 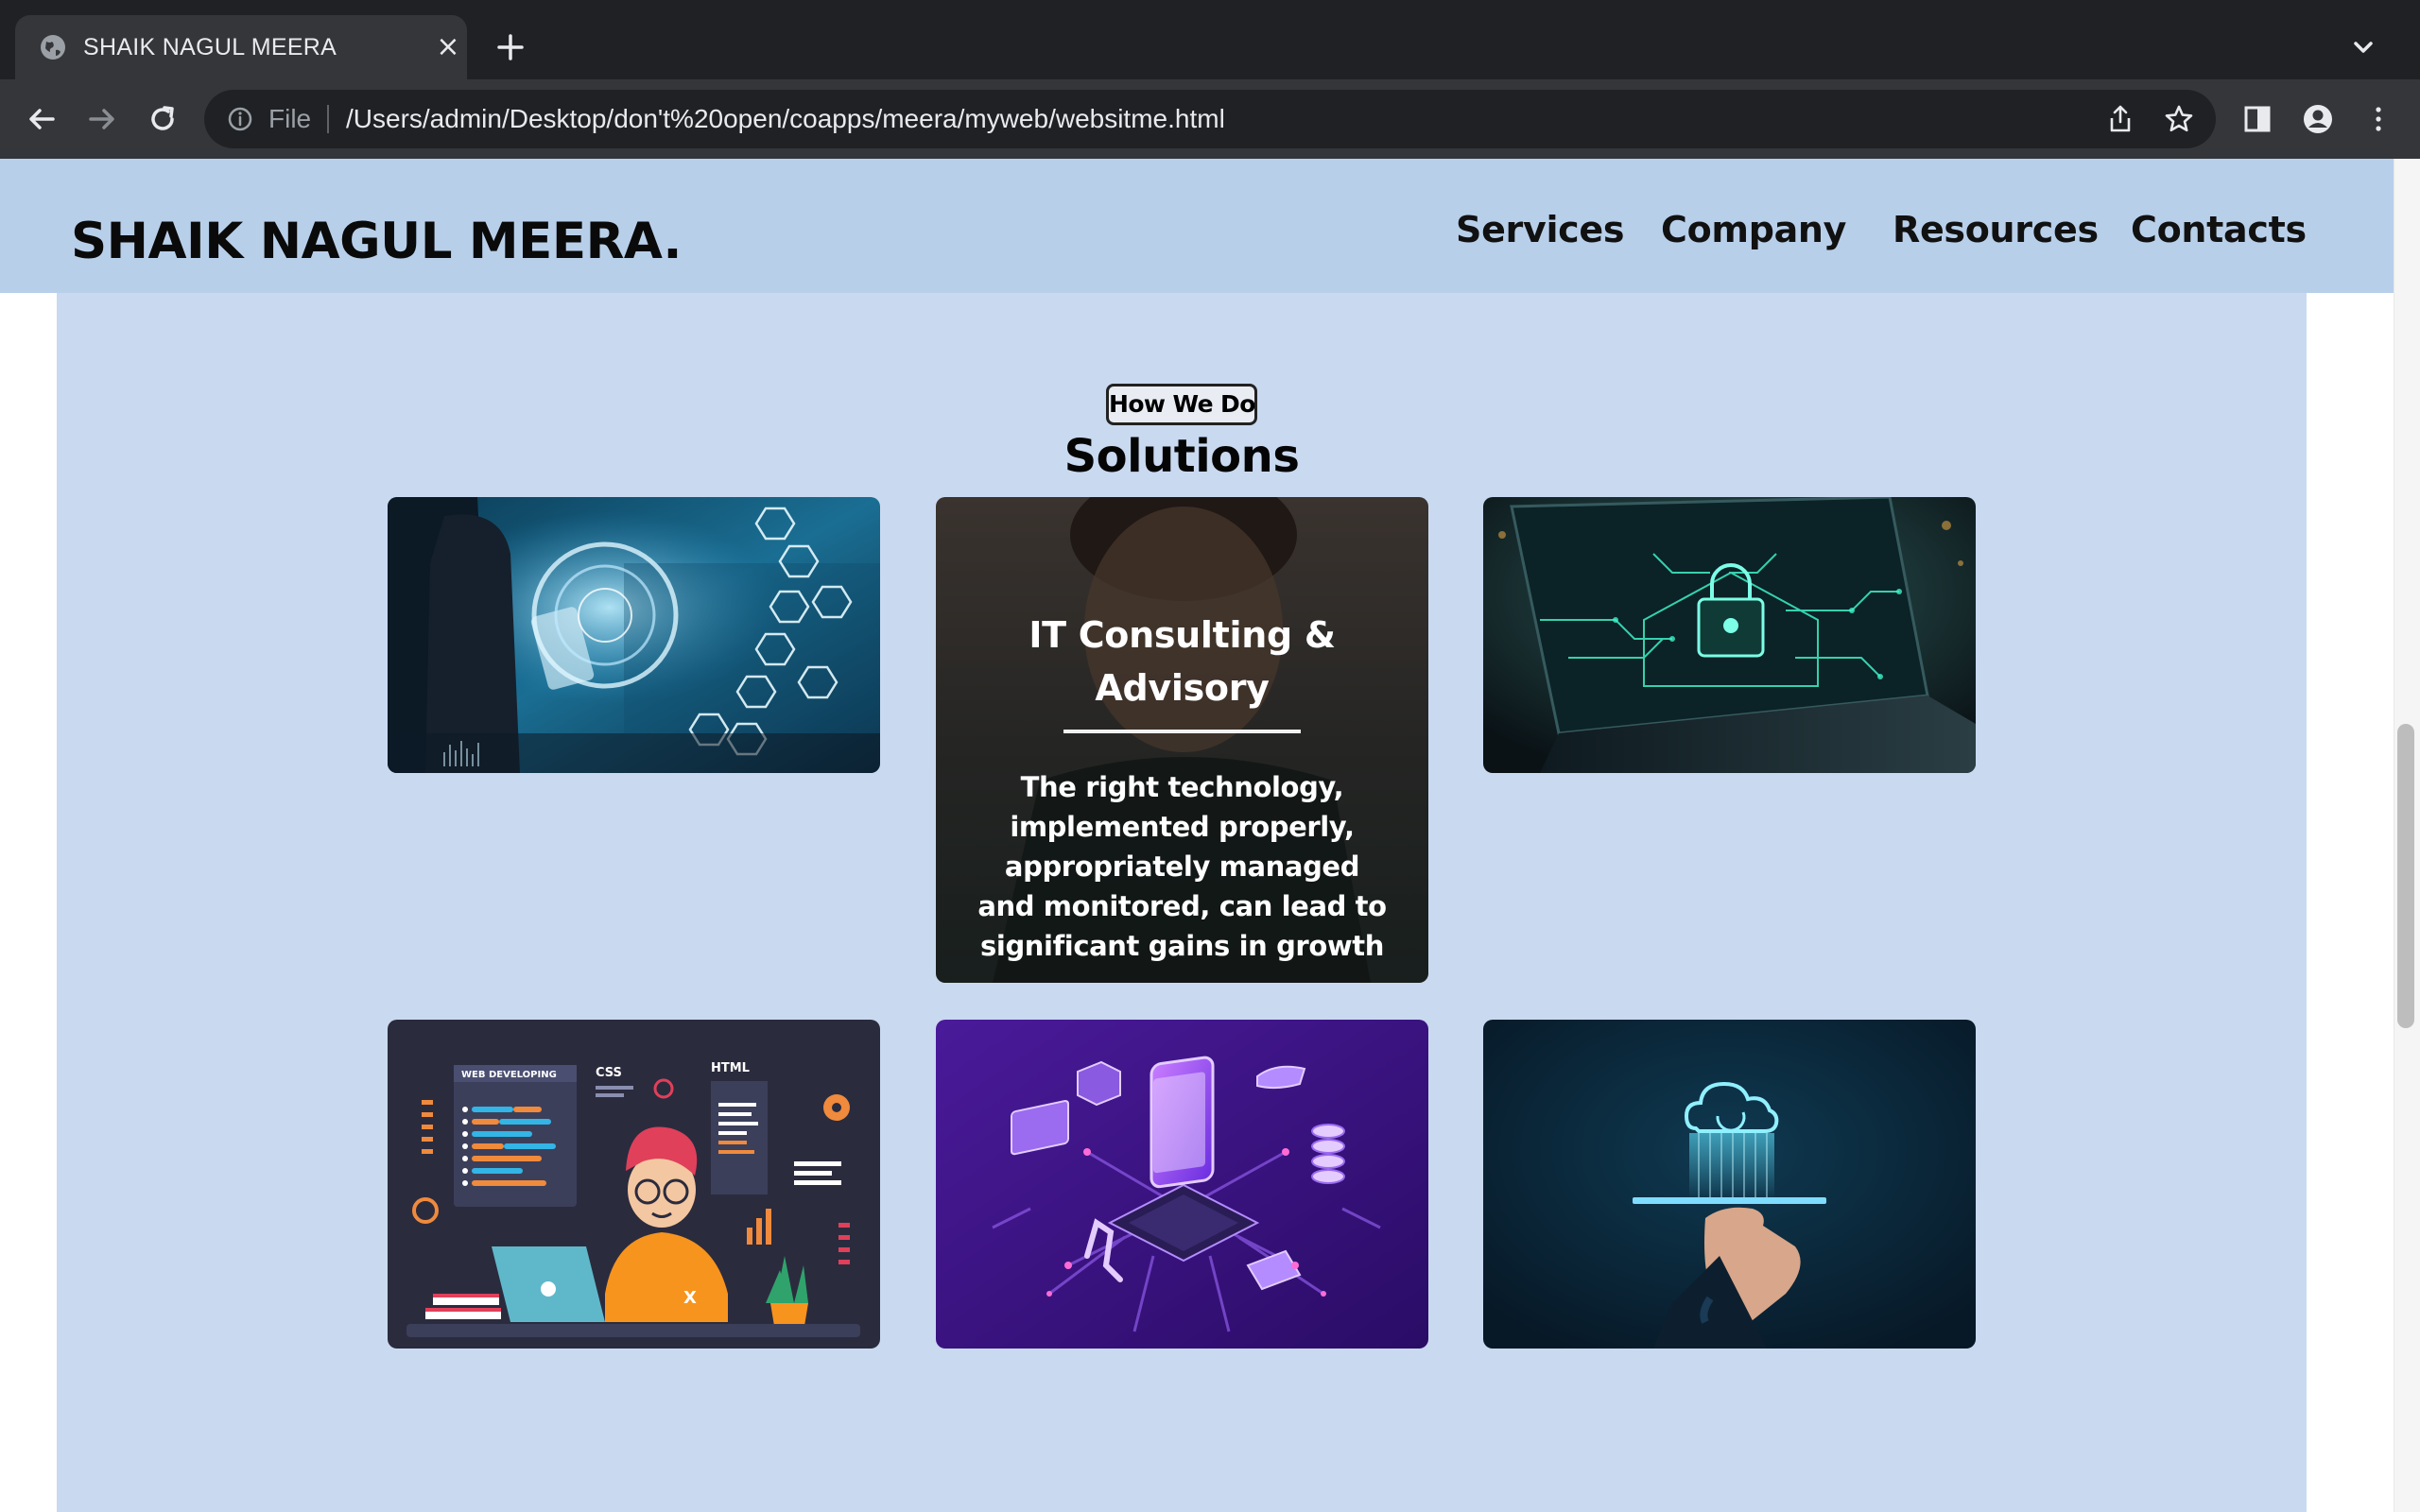 I want to click on solution-card-web-development: WEB DEVELOPING CSS HTML X, so click(x=634, y=1184).